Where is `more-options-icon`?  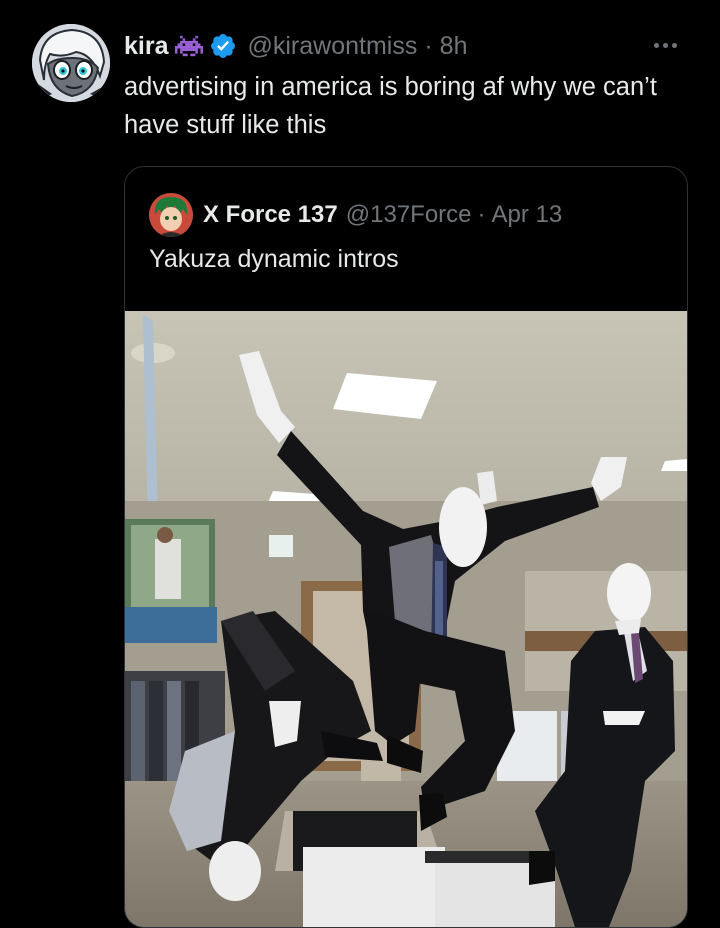
more-options-icon is located at coordinates (671, 45).